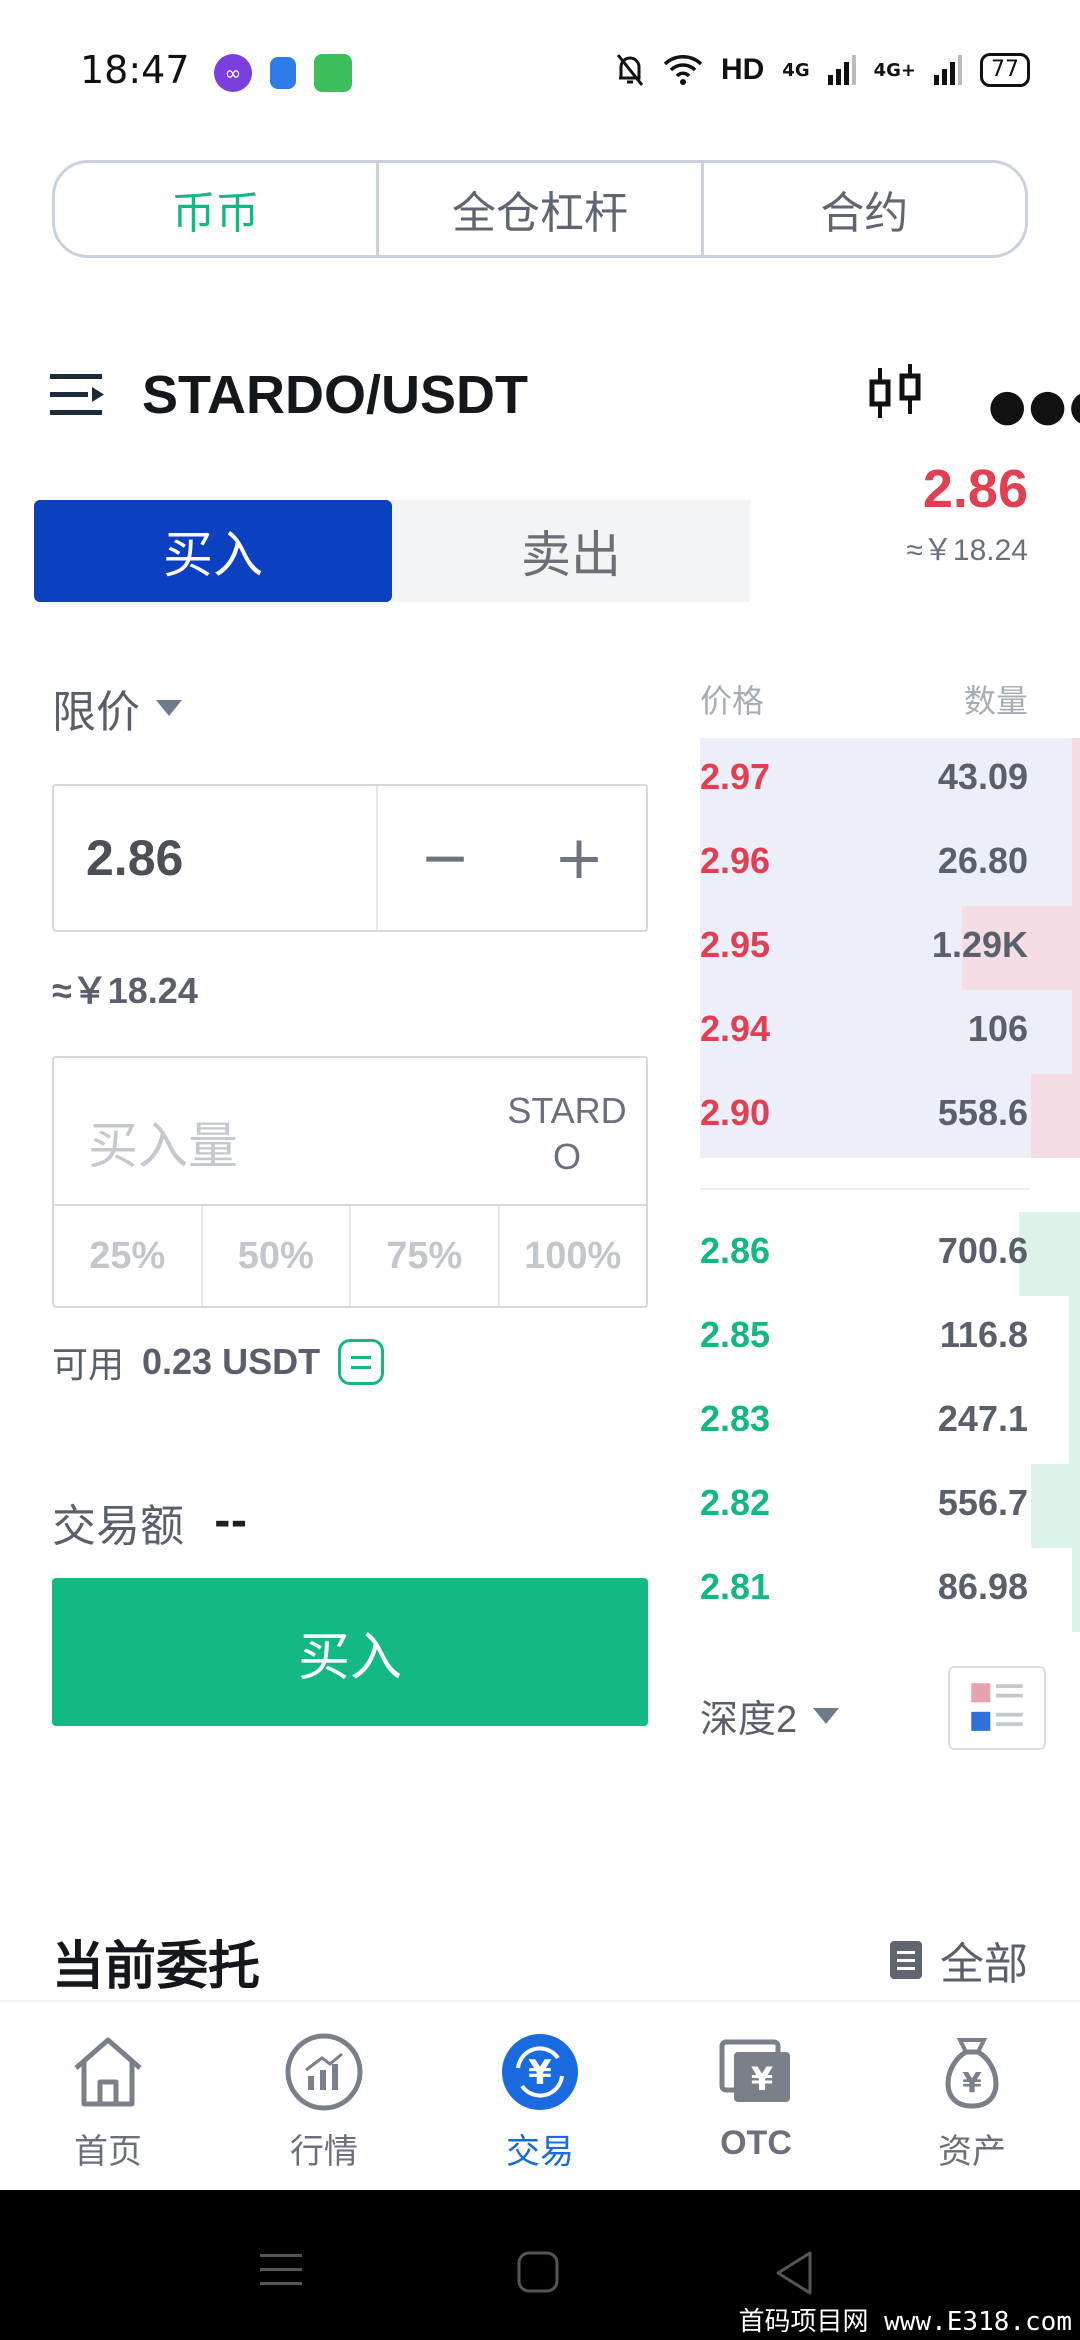  Describe the element at coordinates (756, 2143) in the screenshot. I see `nav-otc-label: OTC` at that location.